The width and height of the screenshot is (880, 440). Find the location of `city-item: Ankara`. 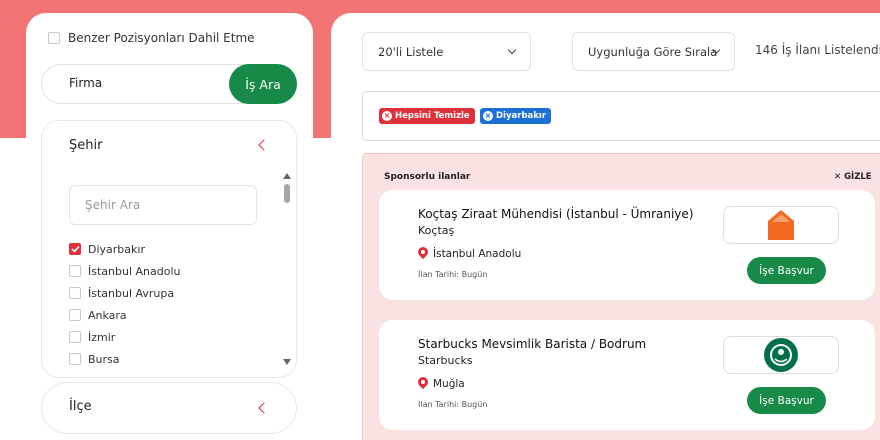

city-item: Ankara is located at coordinates (125, 315).